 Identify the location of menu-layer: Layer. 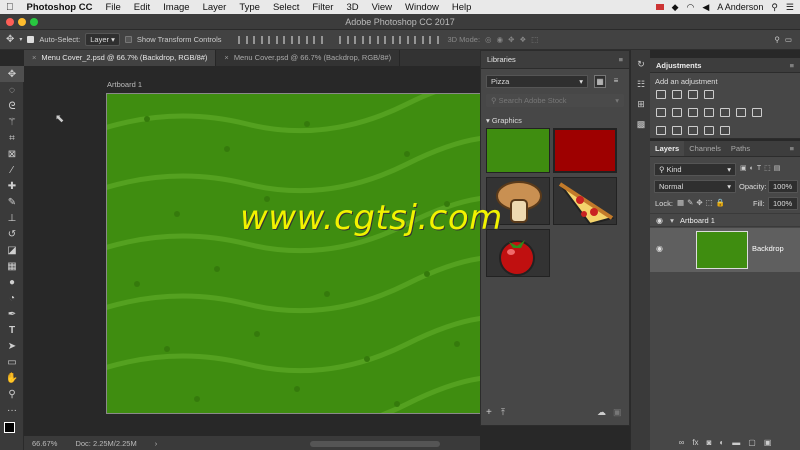
(215, 7).